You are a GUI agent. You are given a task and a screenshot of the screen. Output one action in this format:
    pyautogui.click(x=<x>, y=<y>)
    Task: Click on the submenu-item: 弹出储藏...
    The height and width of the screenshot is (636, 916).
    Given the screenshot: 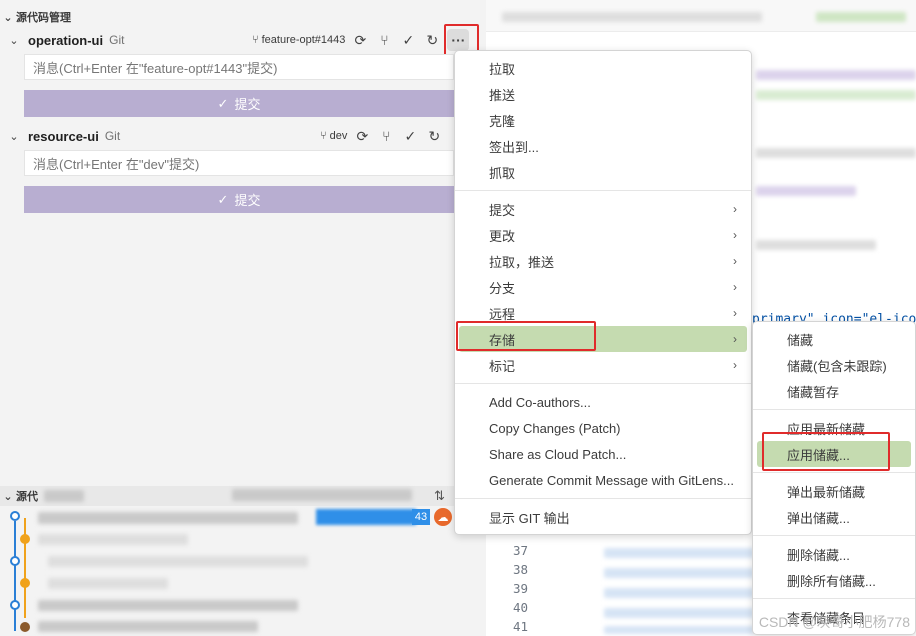 What is the action you would take?
    pyautogui.click(x=834, y=517)
    